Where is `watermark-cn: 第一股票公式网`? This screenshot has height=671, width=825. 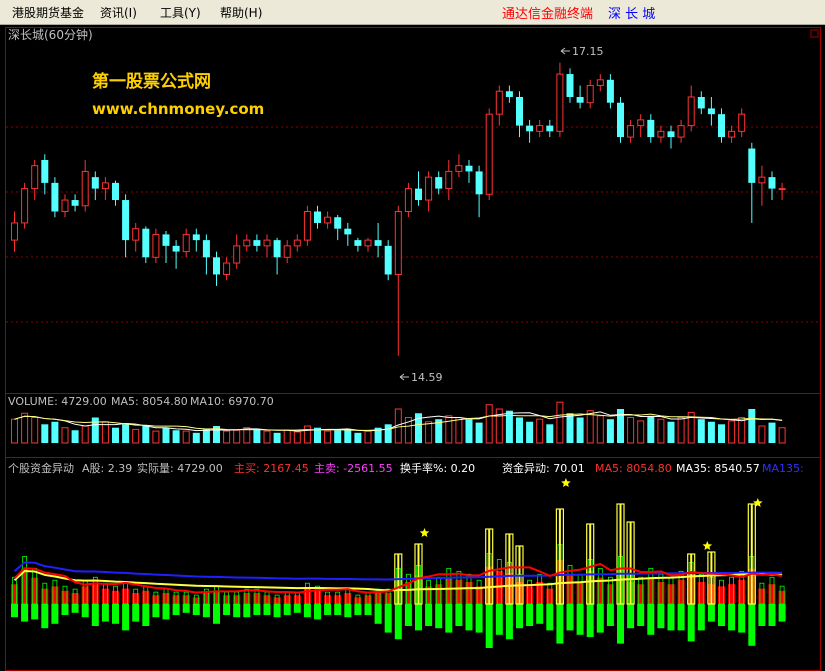
watermark-cn: 第一股票公式网 is located at coordinates (151, 81).